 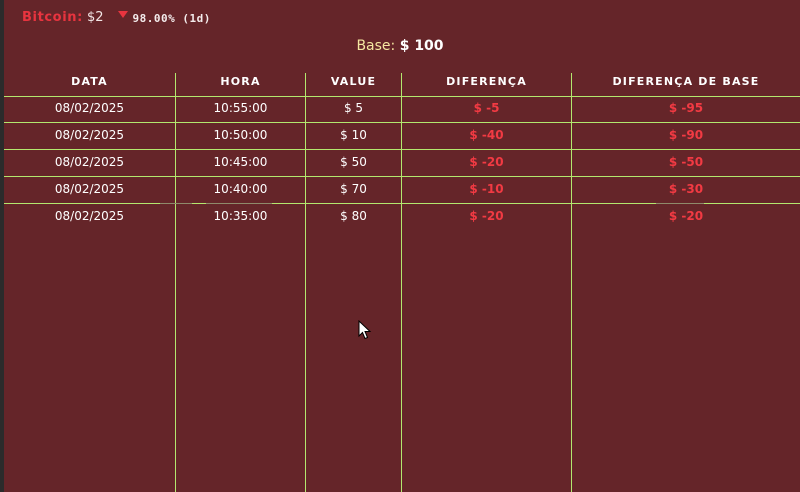 What do you see at coordinates (116, 17) in the screenshot?
I see `ticker-bar: Bitcoin: $2 98.00% (1d)` at bounding box center [116, 17].